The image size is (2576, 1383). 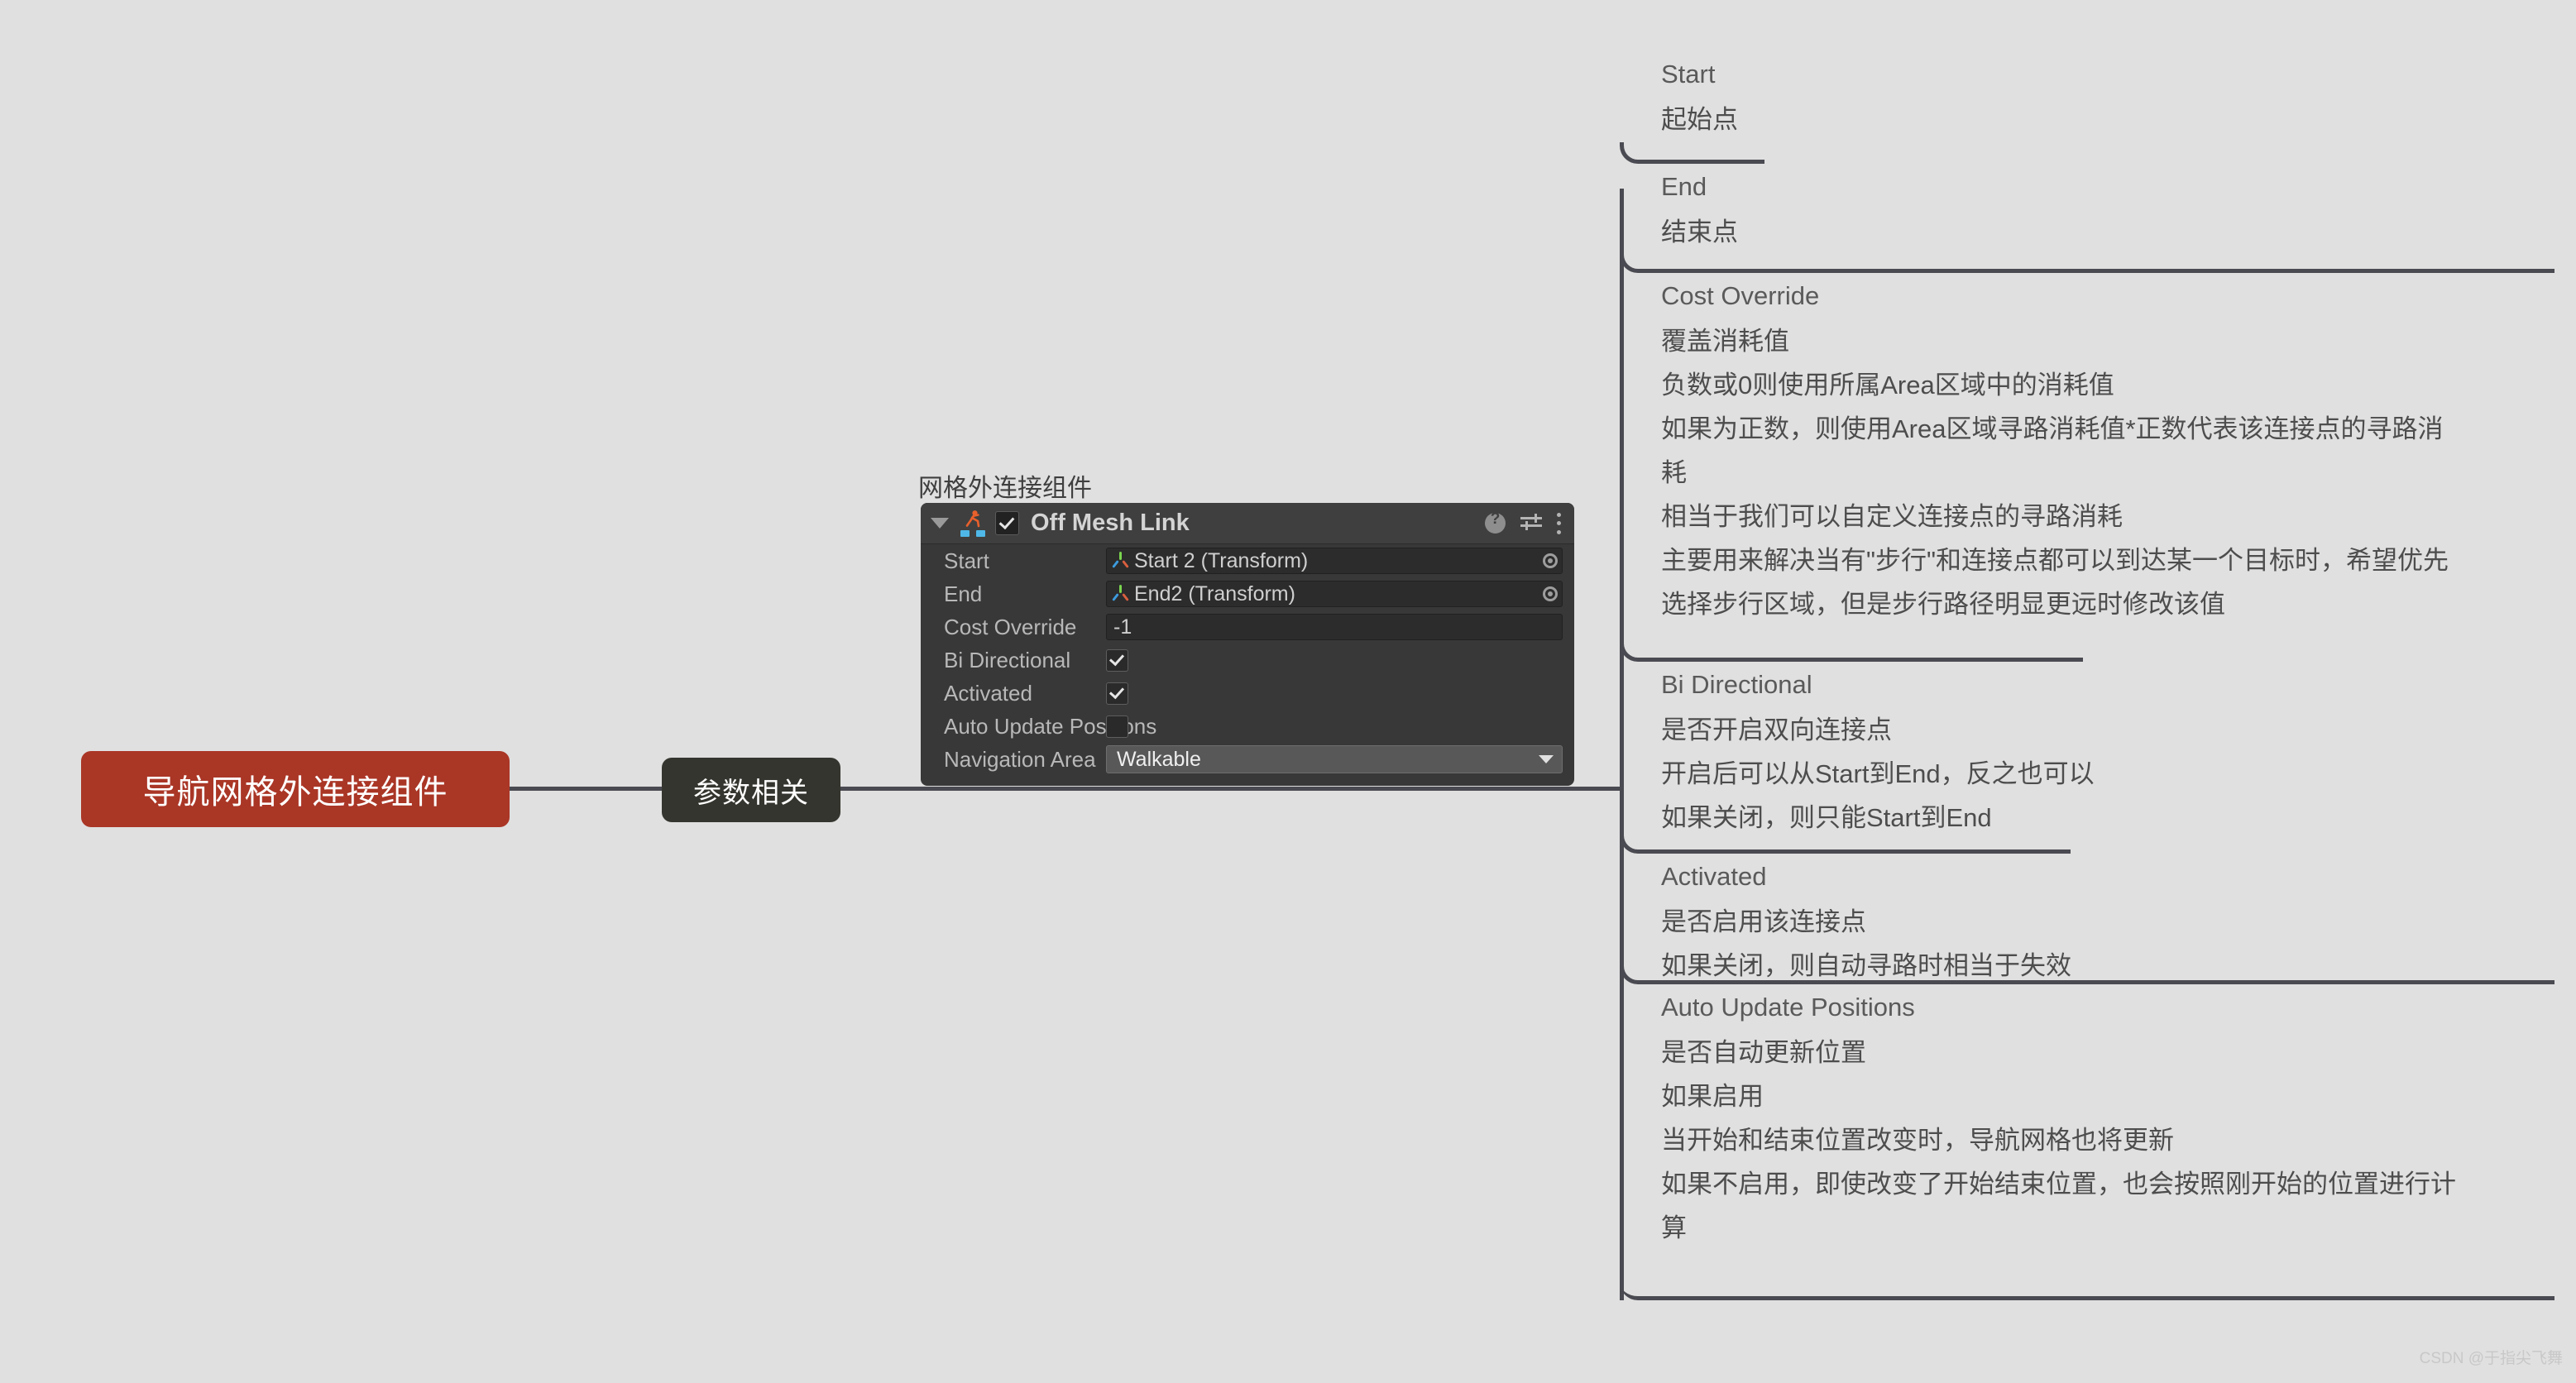 What do you see at coordinates (1334, 594) in the screenshot?
I see `field-input-end: End2 (Transform)` at bounding box center [1334, 594].